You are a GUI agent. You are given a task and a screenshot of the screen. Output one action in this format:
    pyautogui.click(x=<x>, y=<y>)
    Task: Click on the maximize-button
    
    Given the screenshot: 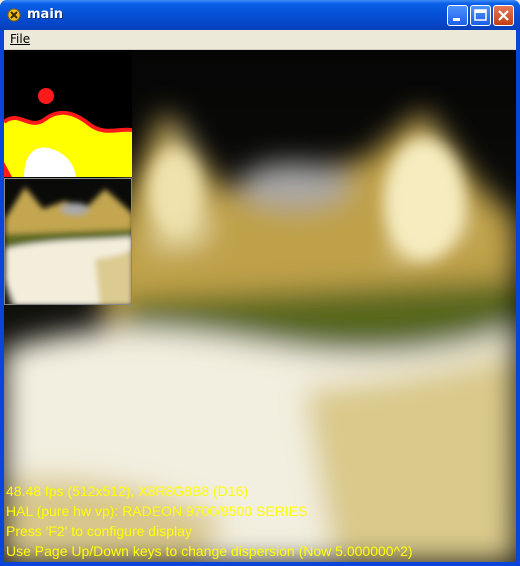 What is the action you would take?
    pyautogui.click(x=480, y=15)
    